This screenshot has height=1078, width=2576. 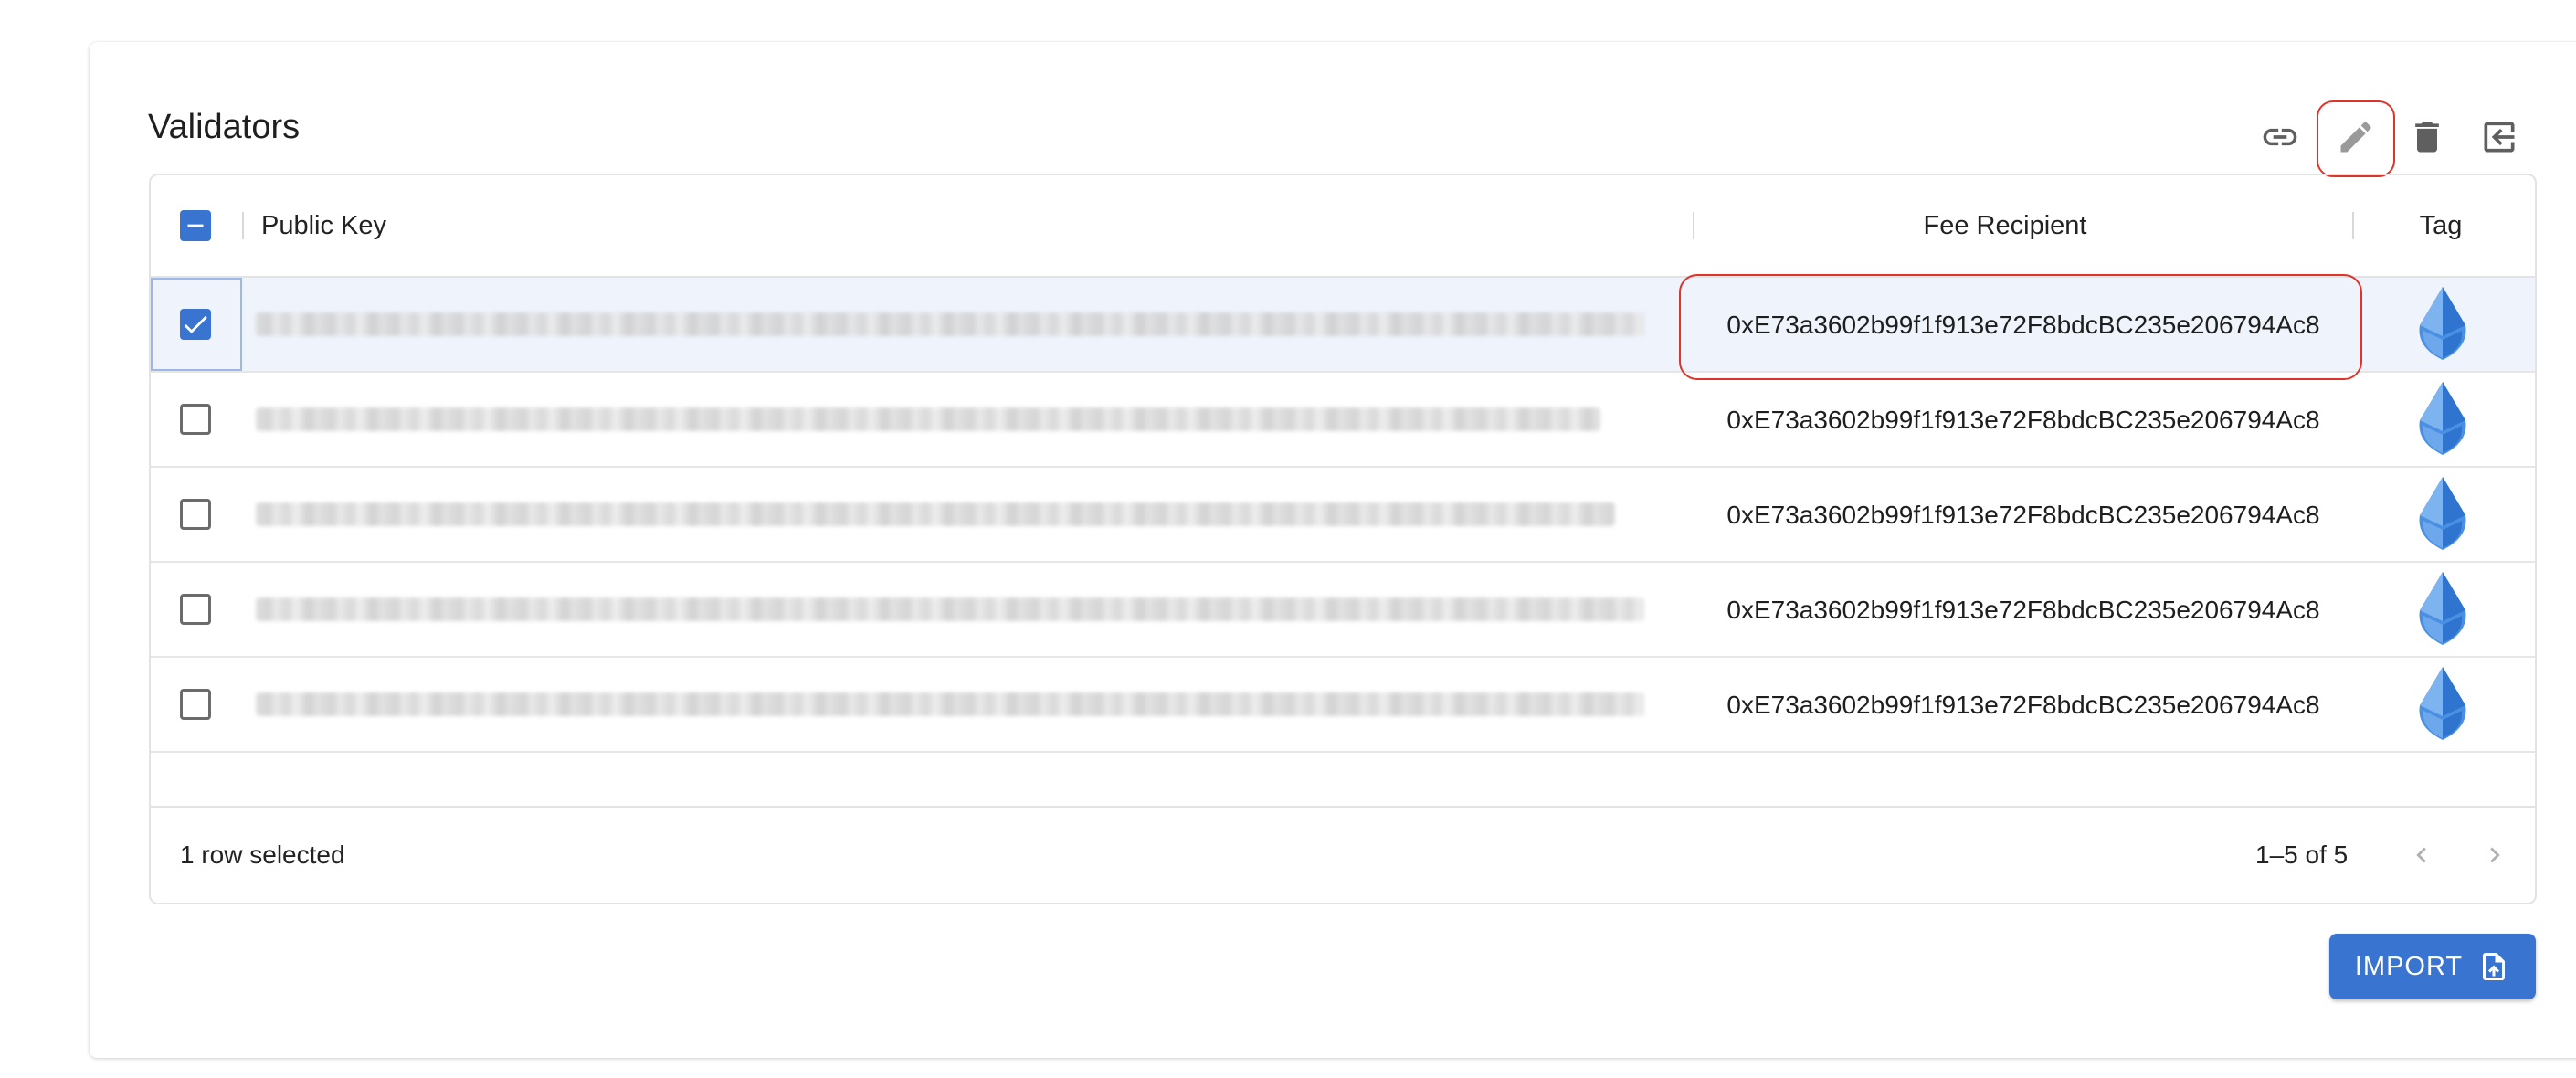 What do you see at coordinates (2494, 967) in the screenshot?
I see `file-upload-icon` at bounding box center [2494, 967].